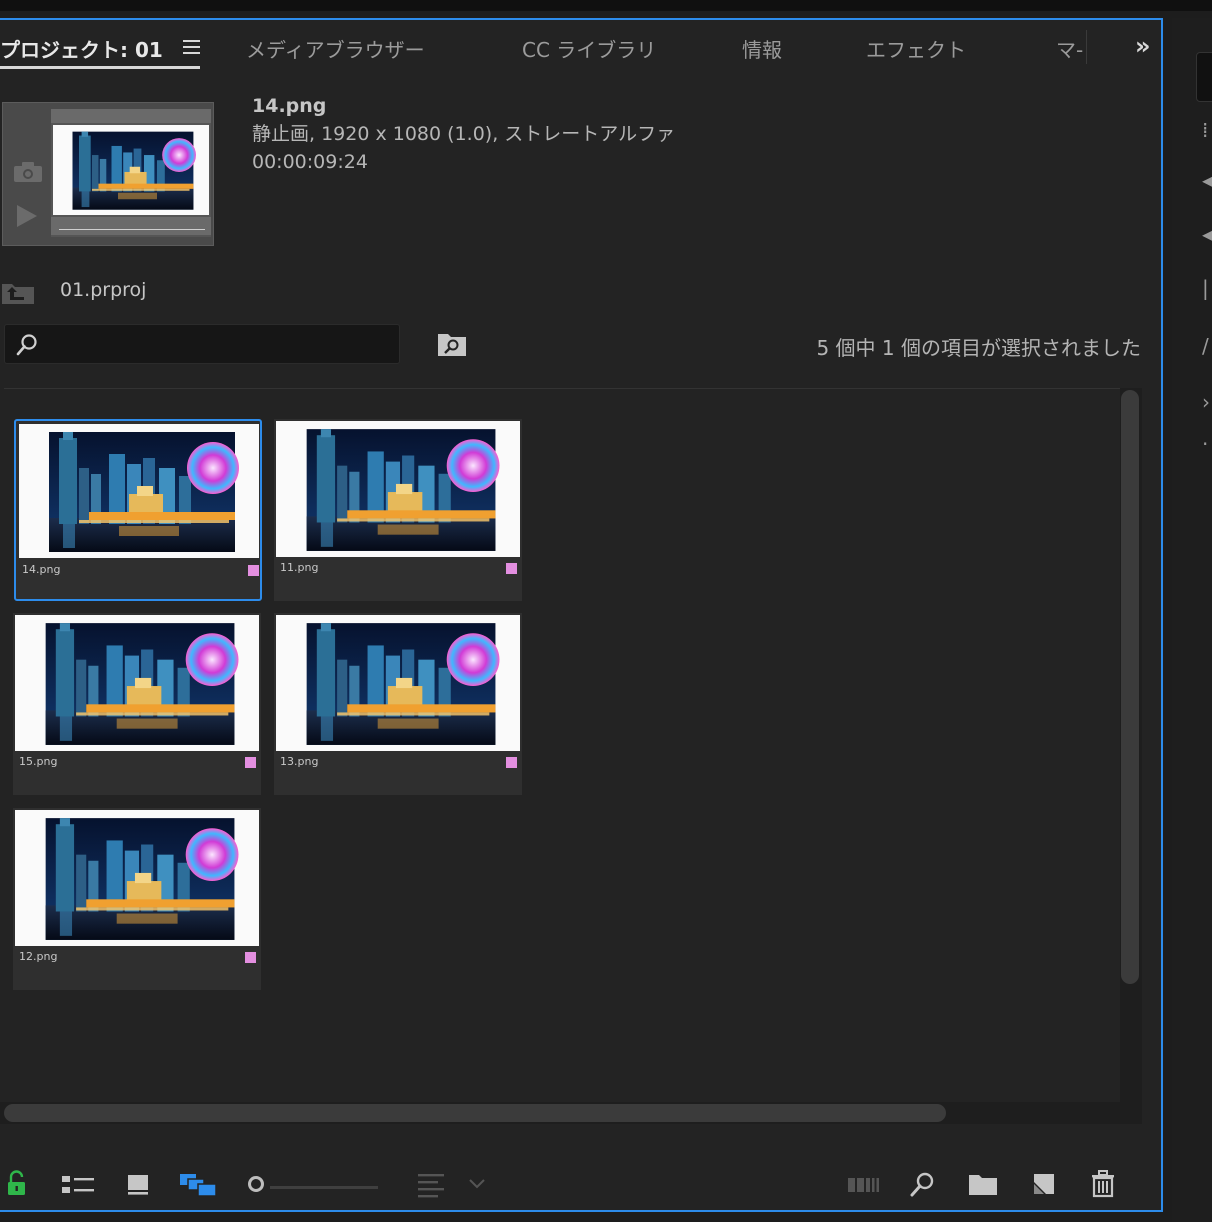  Describe the element at coordinates (1205, 130) in the screenshot. I see `adjacent-tool-icon: ⁞` at that location.